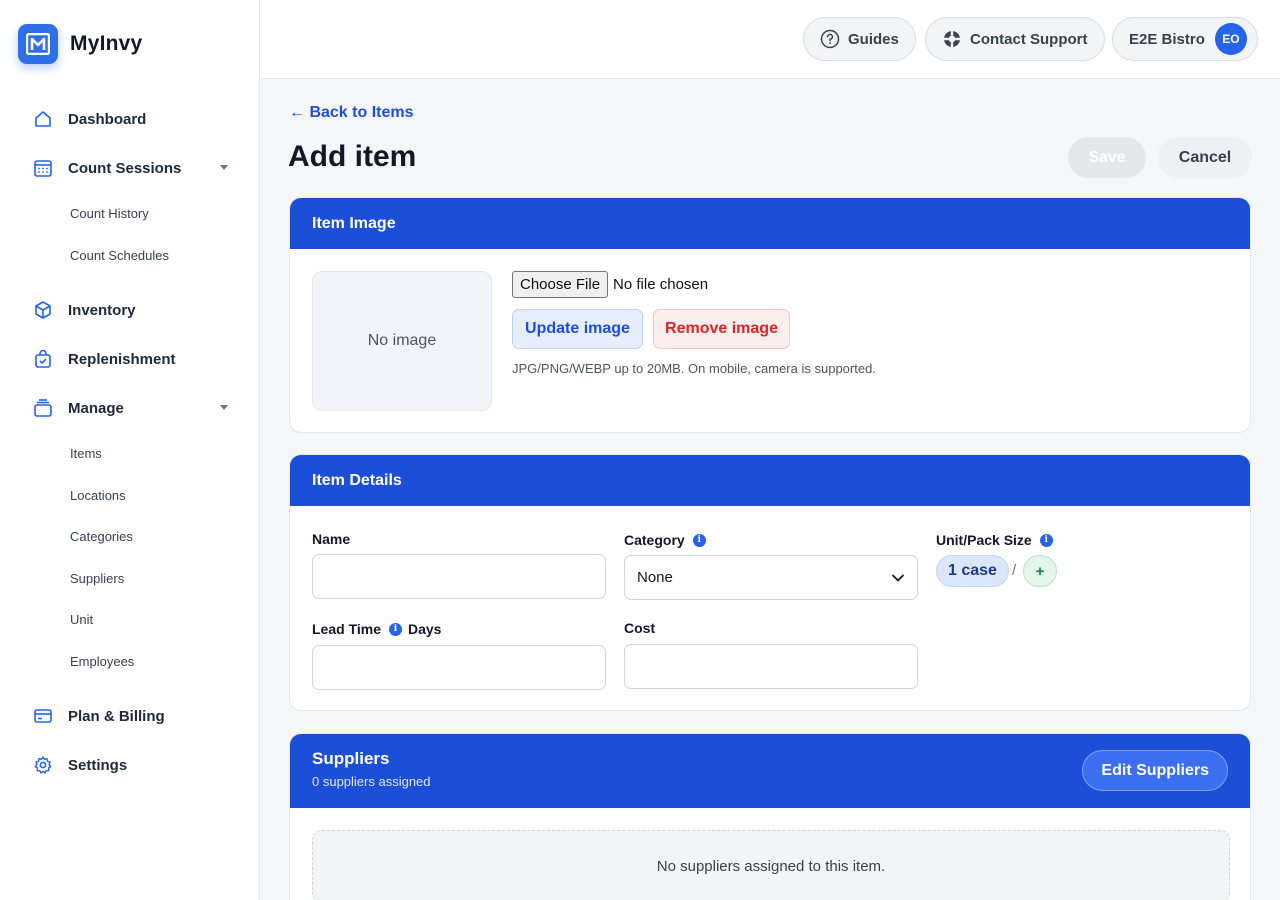 This screenshot has height=900, width=1280. Describe the element at coordinates (98, 765) in the screenshot. I see `sidebar-item-label: Settings` at that location.